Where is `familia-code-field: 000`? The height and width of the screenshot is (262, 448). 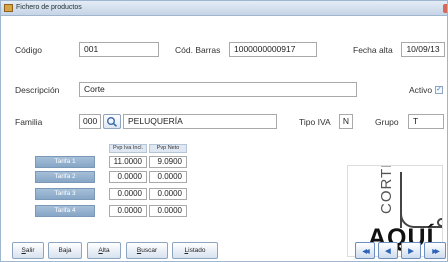
familia-code-field: 000 is located at coordinates (90, 121).